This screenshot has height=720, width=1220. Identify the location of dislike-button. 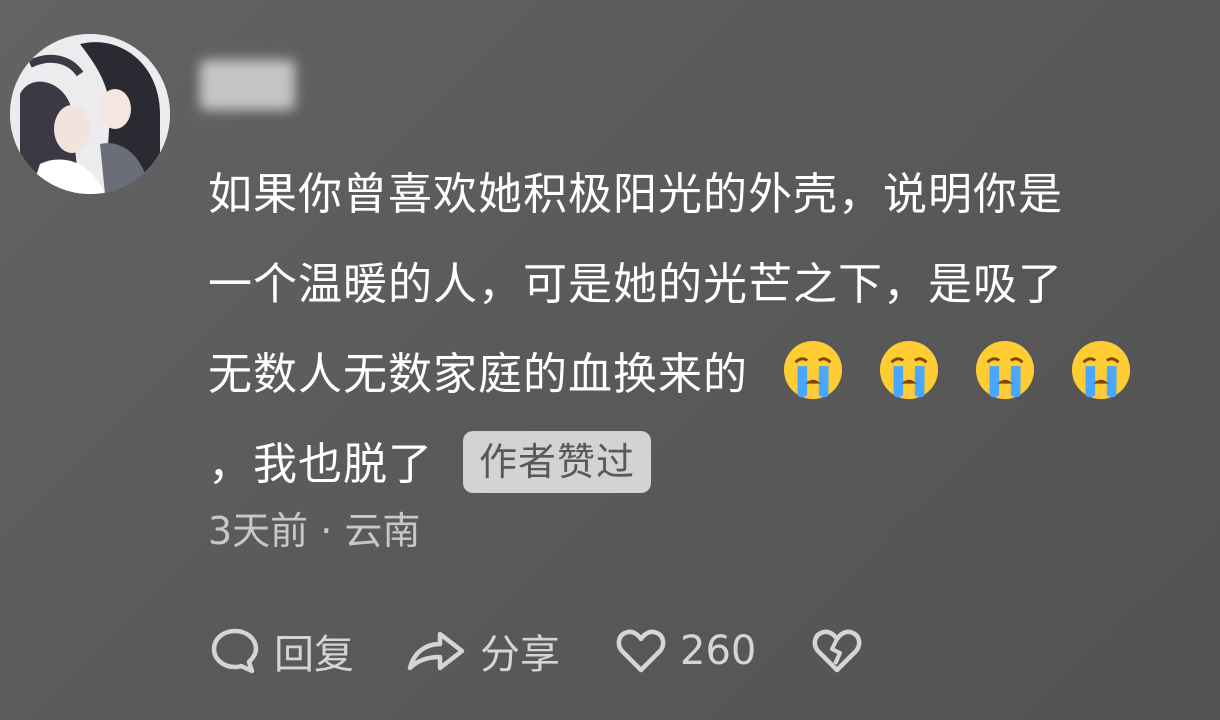
(837, 651).